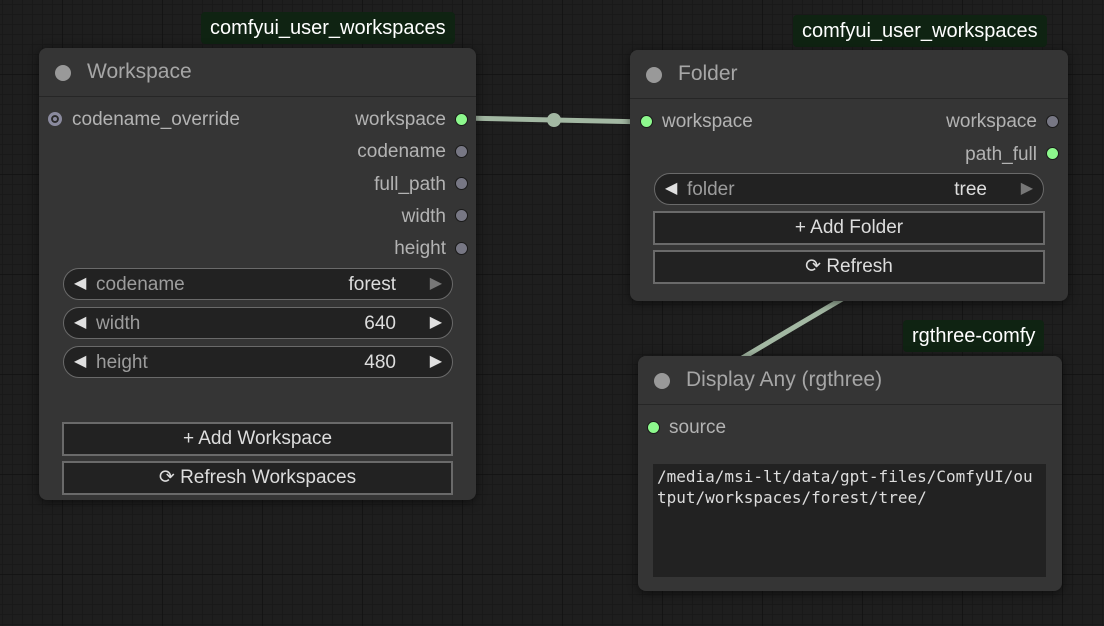 The image size is (1104, 626). What do you see at coordinates (139, 71) in the screenshot?
I see `node-title: Workspace` at bounding box center [139, 71].